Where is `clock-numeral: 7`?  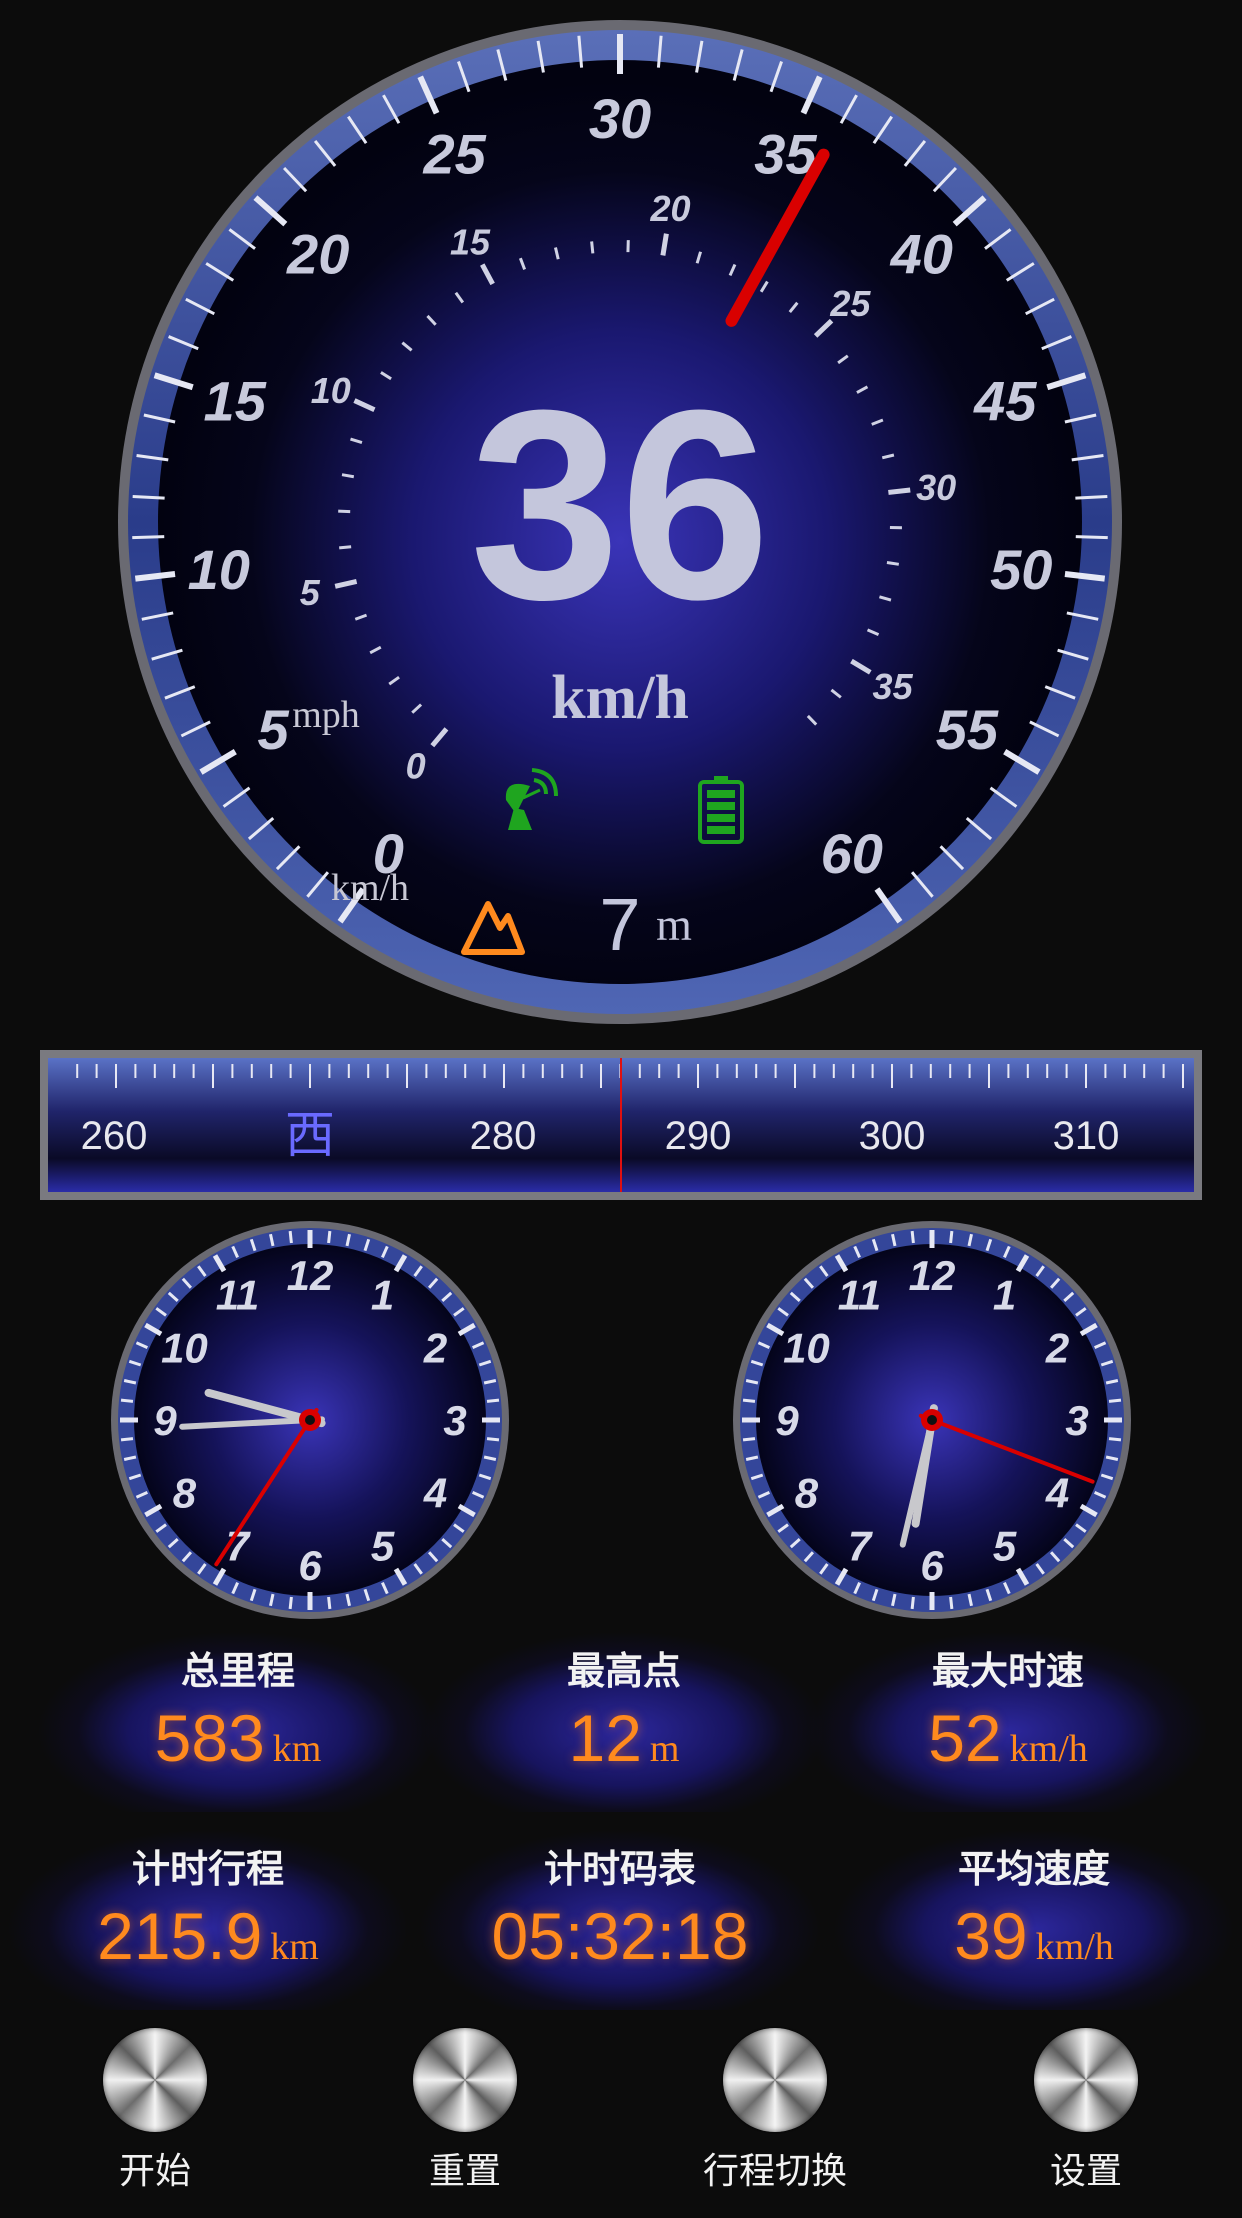 clock-numeral: 7 is located at coordinates (860, 1546).